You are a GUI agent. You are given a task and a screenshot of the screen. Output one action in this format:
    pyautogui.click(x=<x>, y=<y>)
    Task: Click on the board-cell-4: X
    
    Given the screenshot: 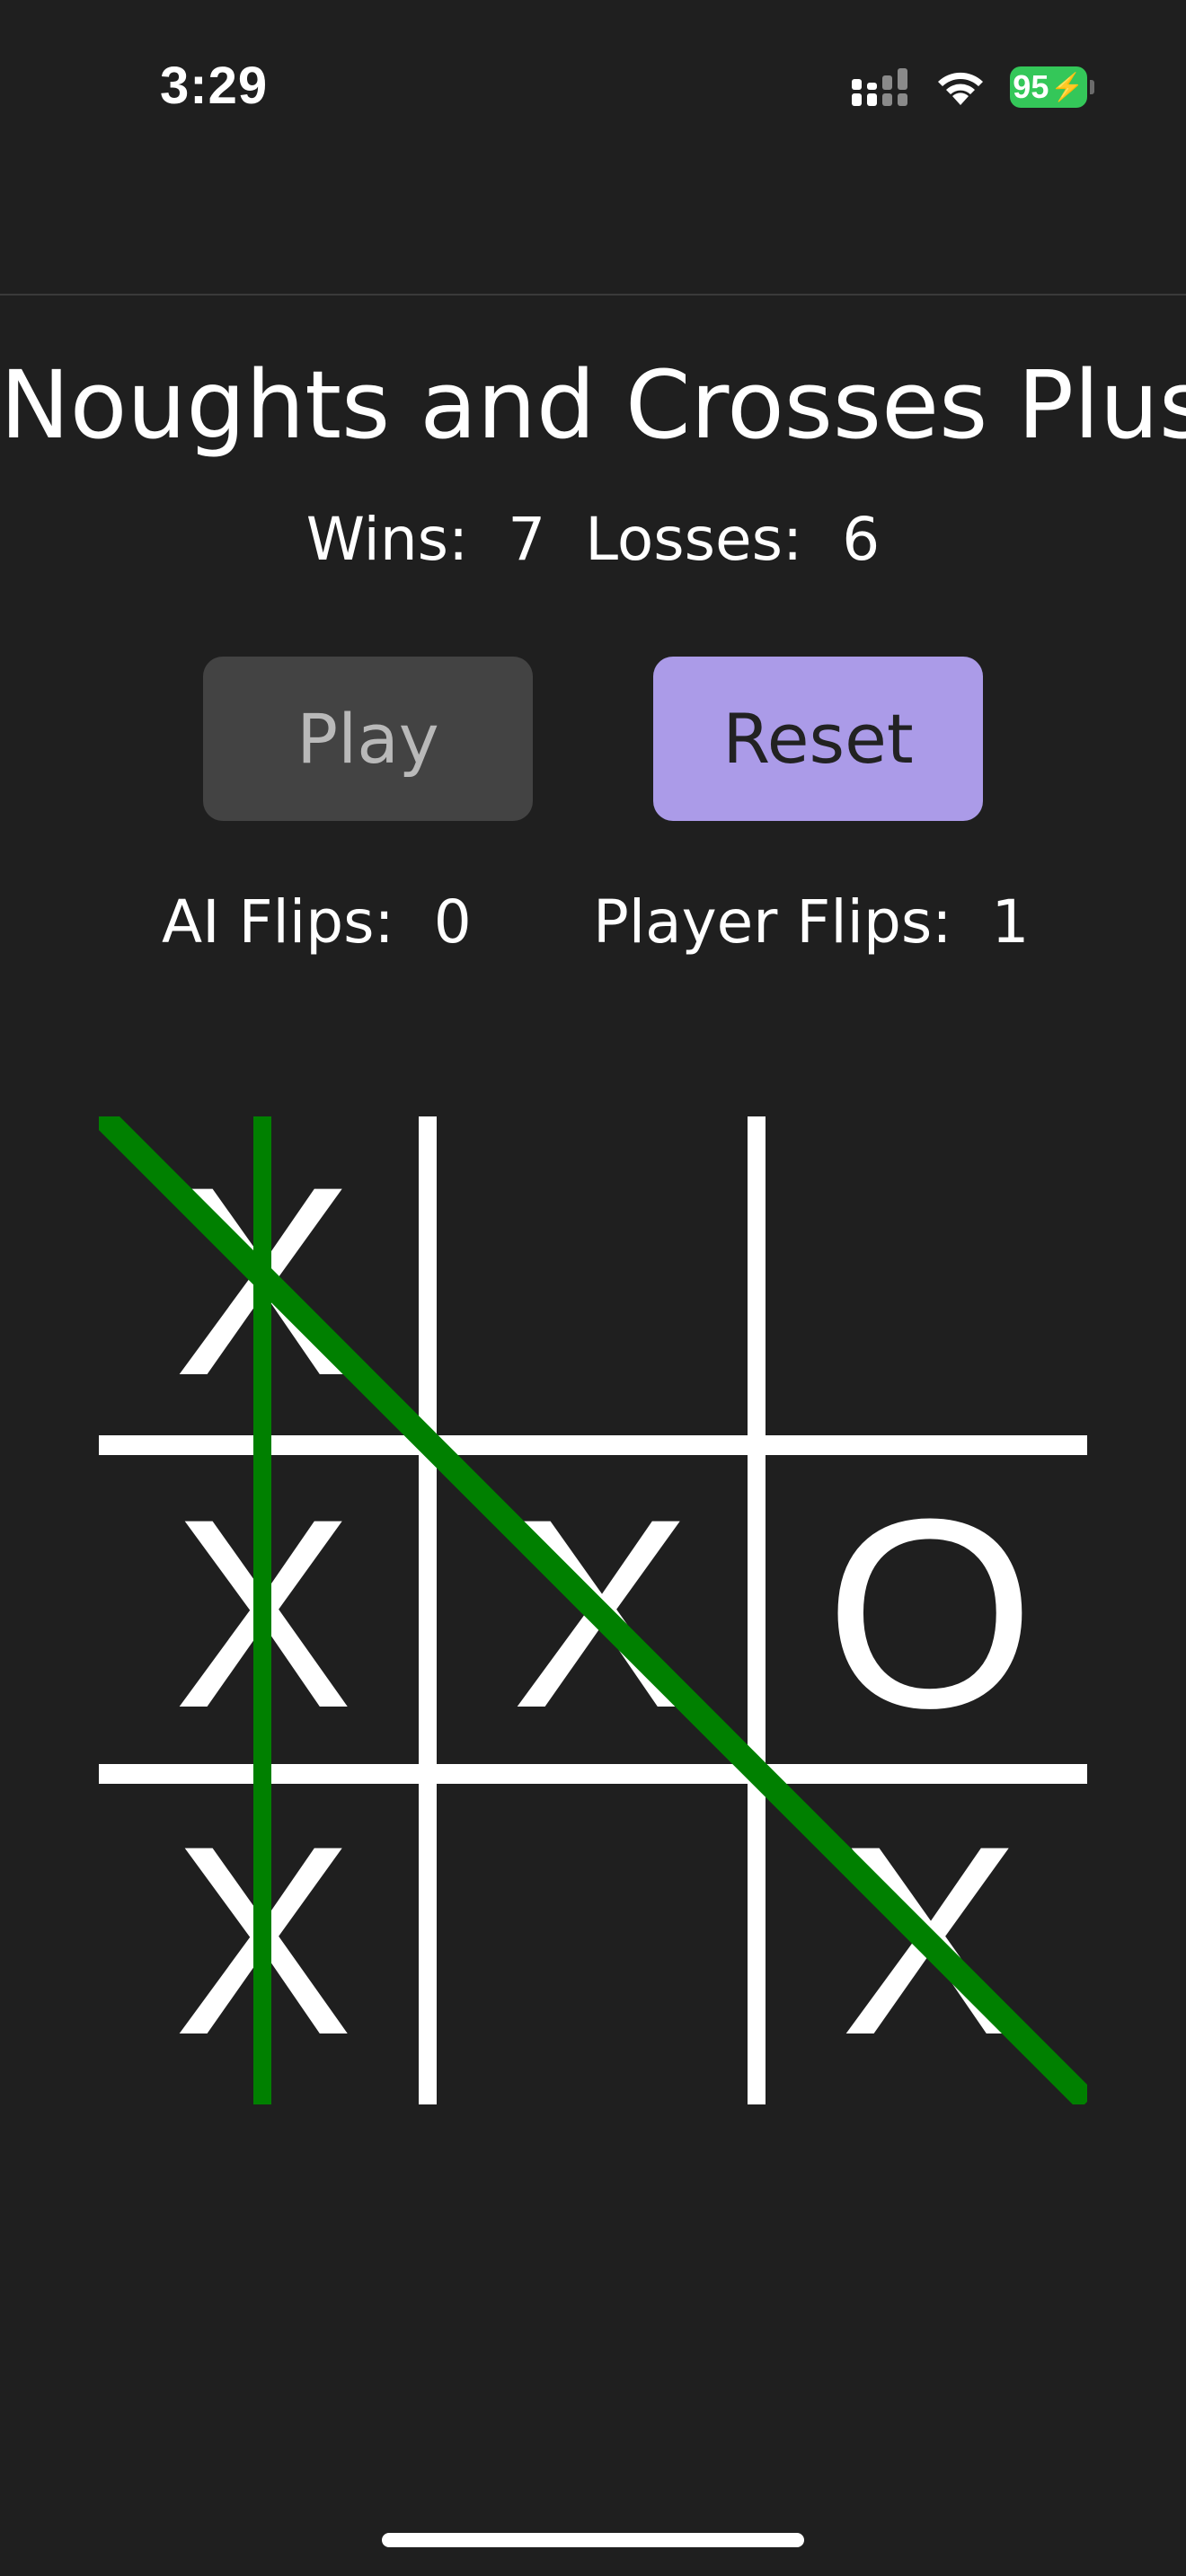 What is the action you would take?
    pyautogui.click(x=263, y=1613)
    